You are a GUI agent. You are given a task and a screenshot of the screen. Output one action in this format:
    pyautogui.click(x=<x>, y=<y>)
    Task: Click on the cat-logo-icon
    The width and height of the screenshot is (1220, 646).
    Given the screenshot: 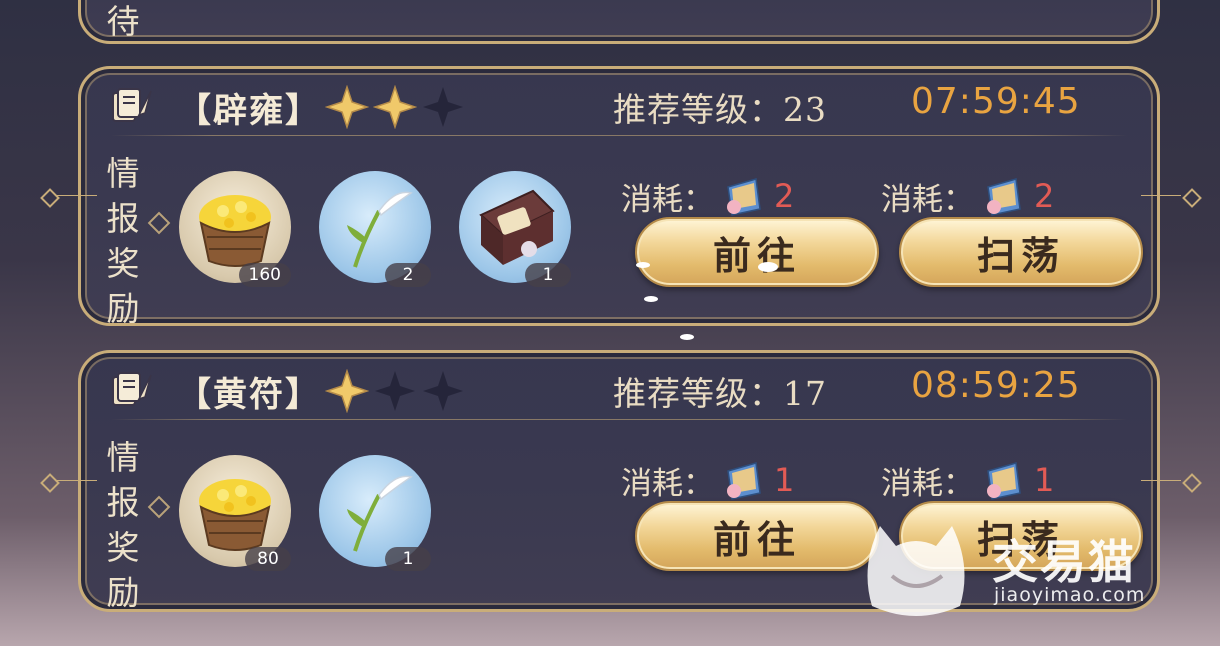 What is the action you would take?
    pyautogui.click(x=916, y=571)
    